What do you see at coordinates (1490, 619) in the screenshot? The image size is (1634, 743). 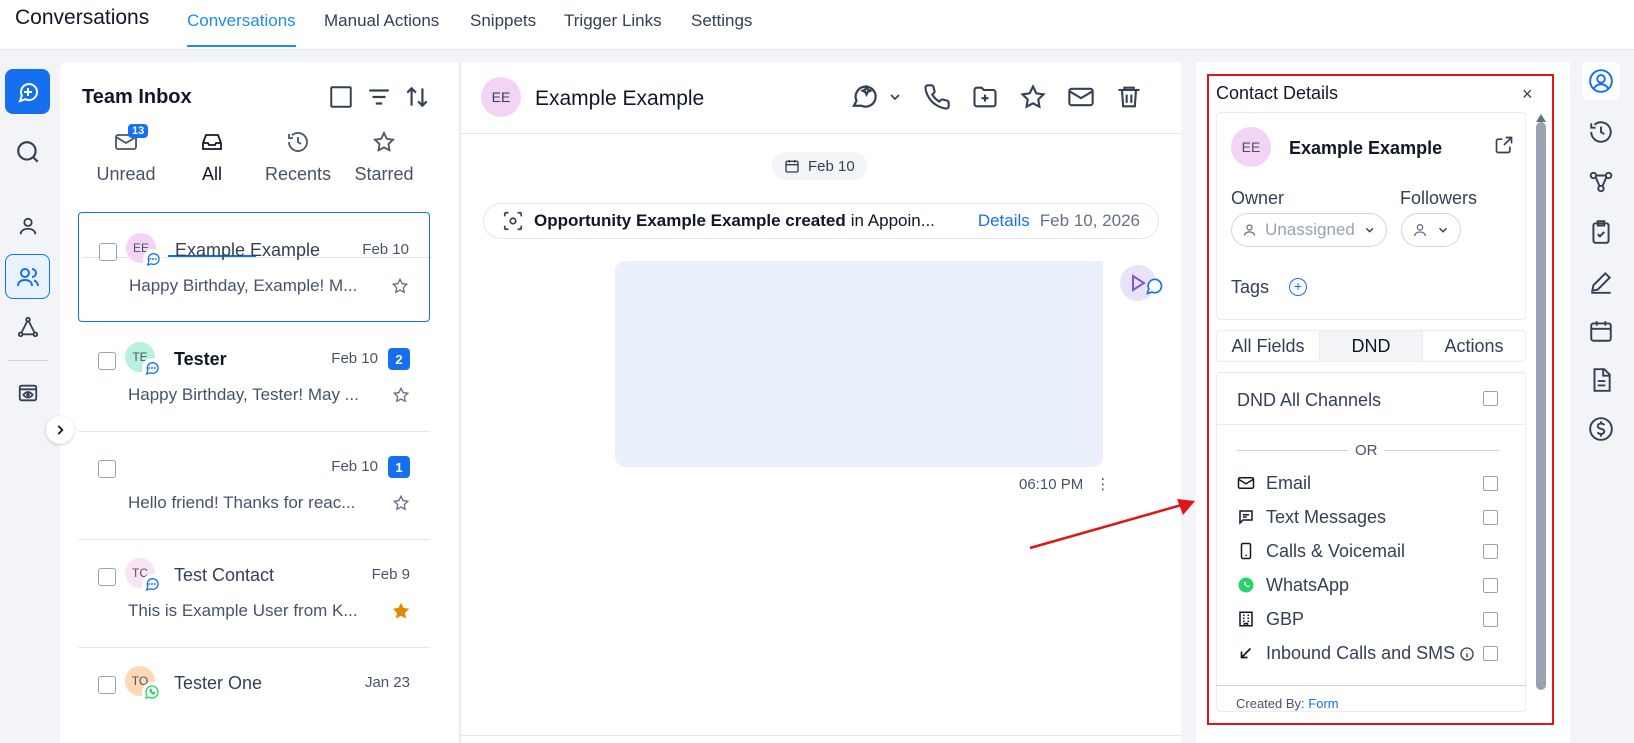 I see `dnd-gbp-checkbox` at bounding box center [1490, 619].